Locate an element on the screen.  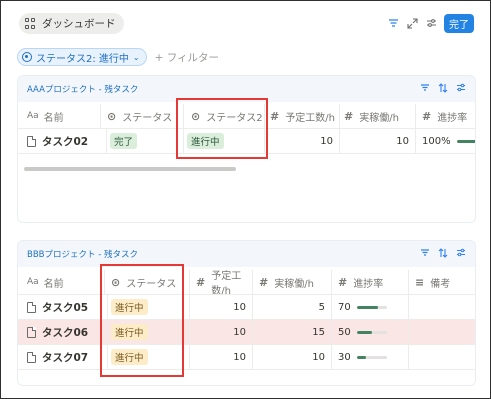
column-label: 備考 is located at coordinates (440, 284).